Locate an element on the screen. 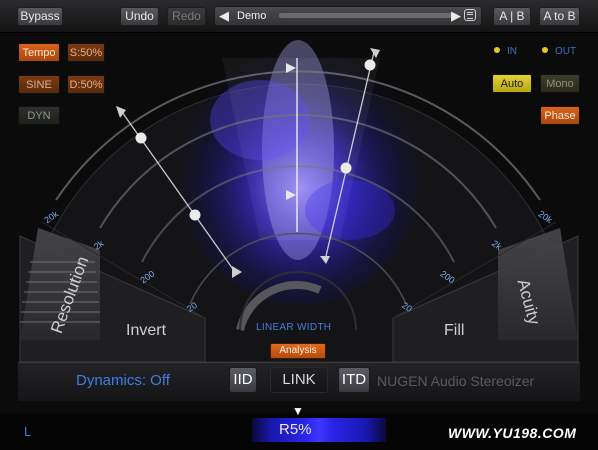 This screenshot has width=598, height=450. dyn-button: DYN is located at coordinates (39, 115).